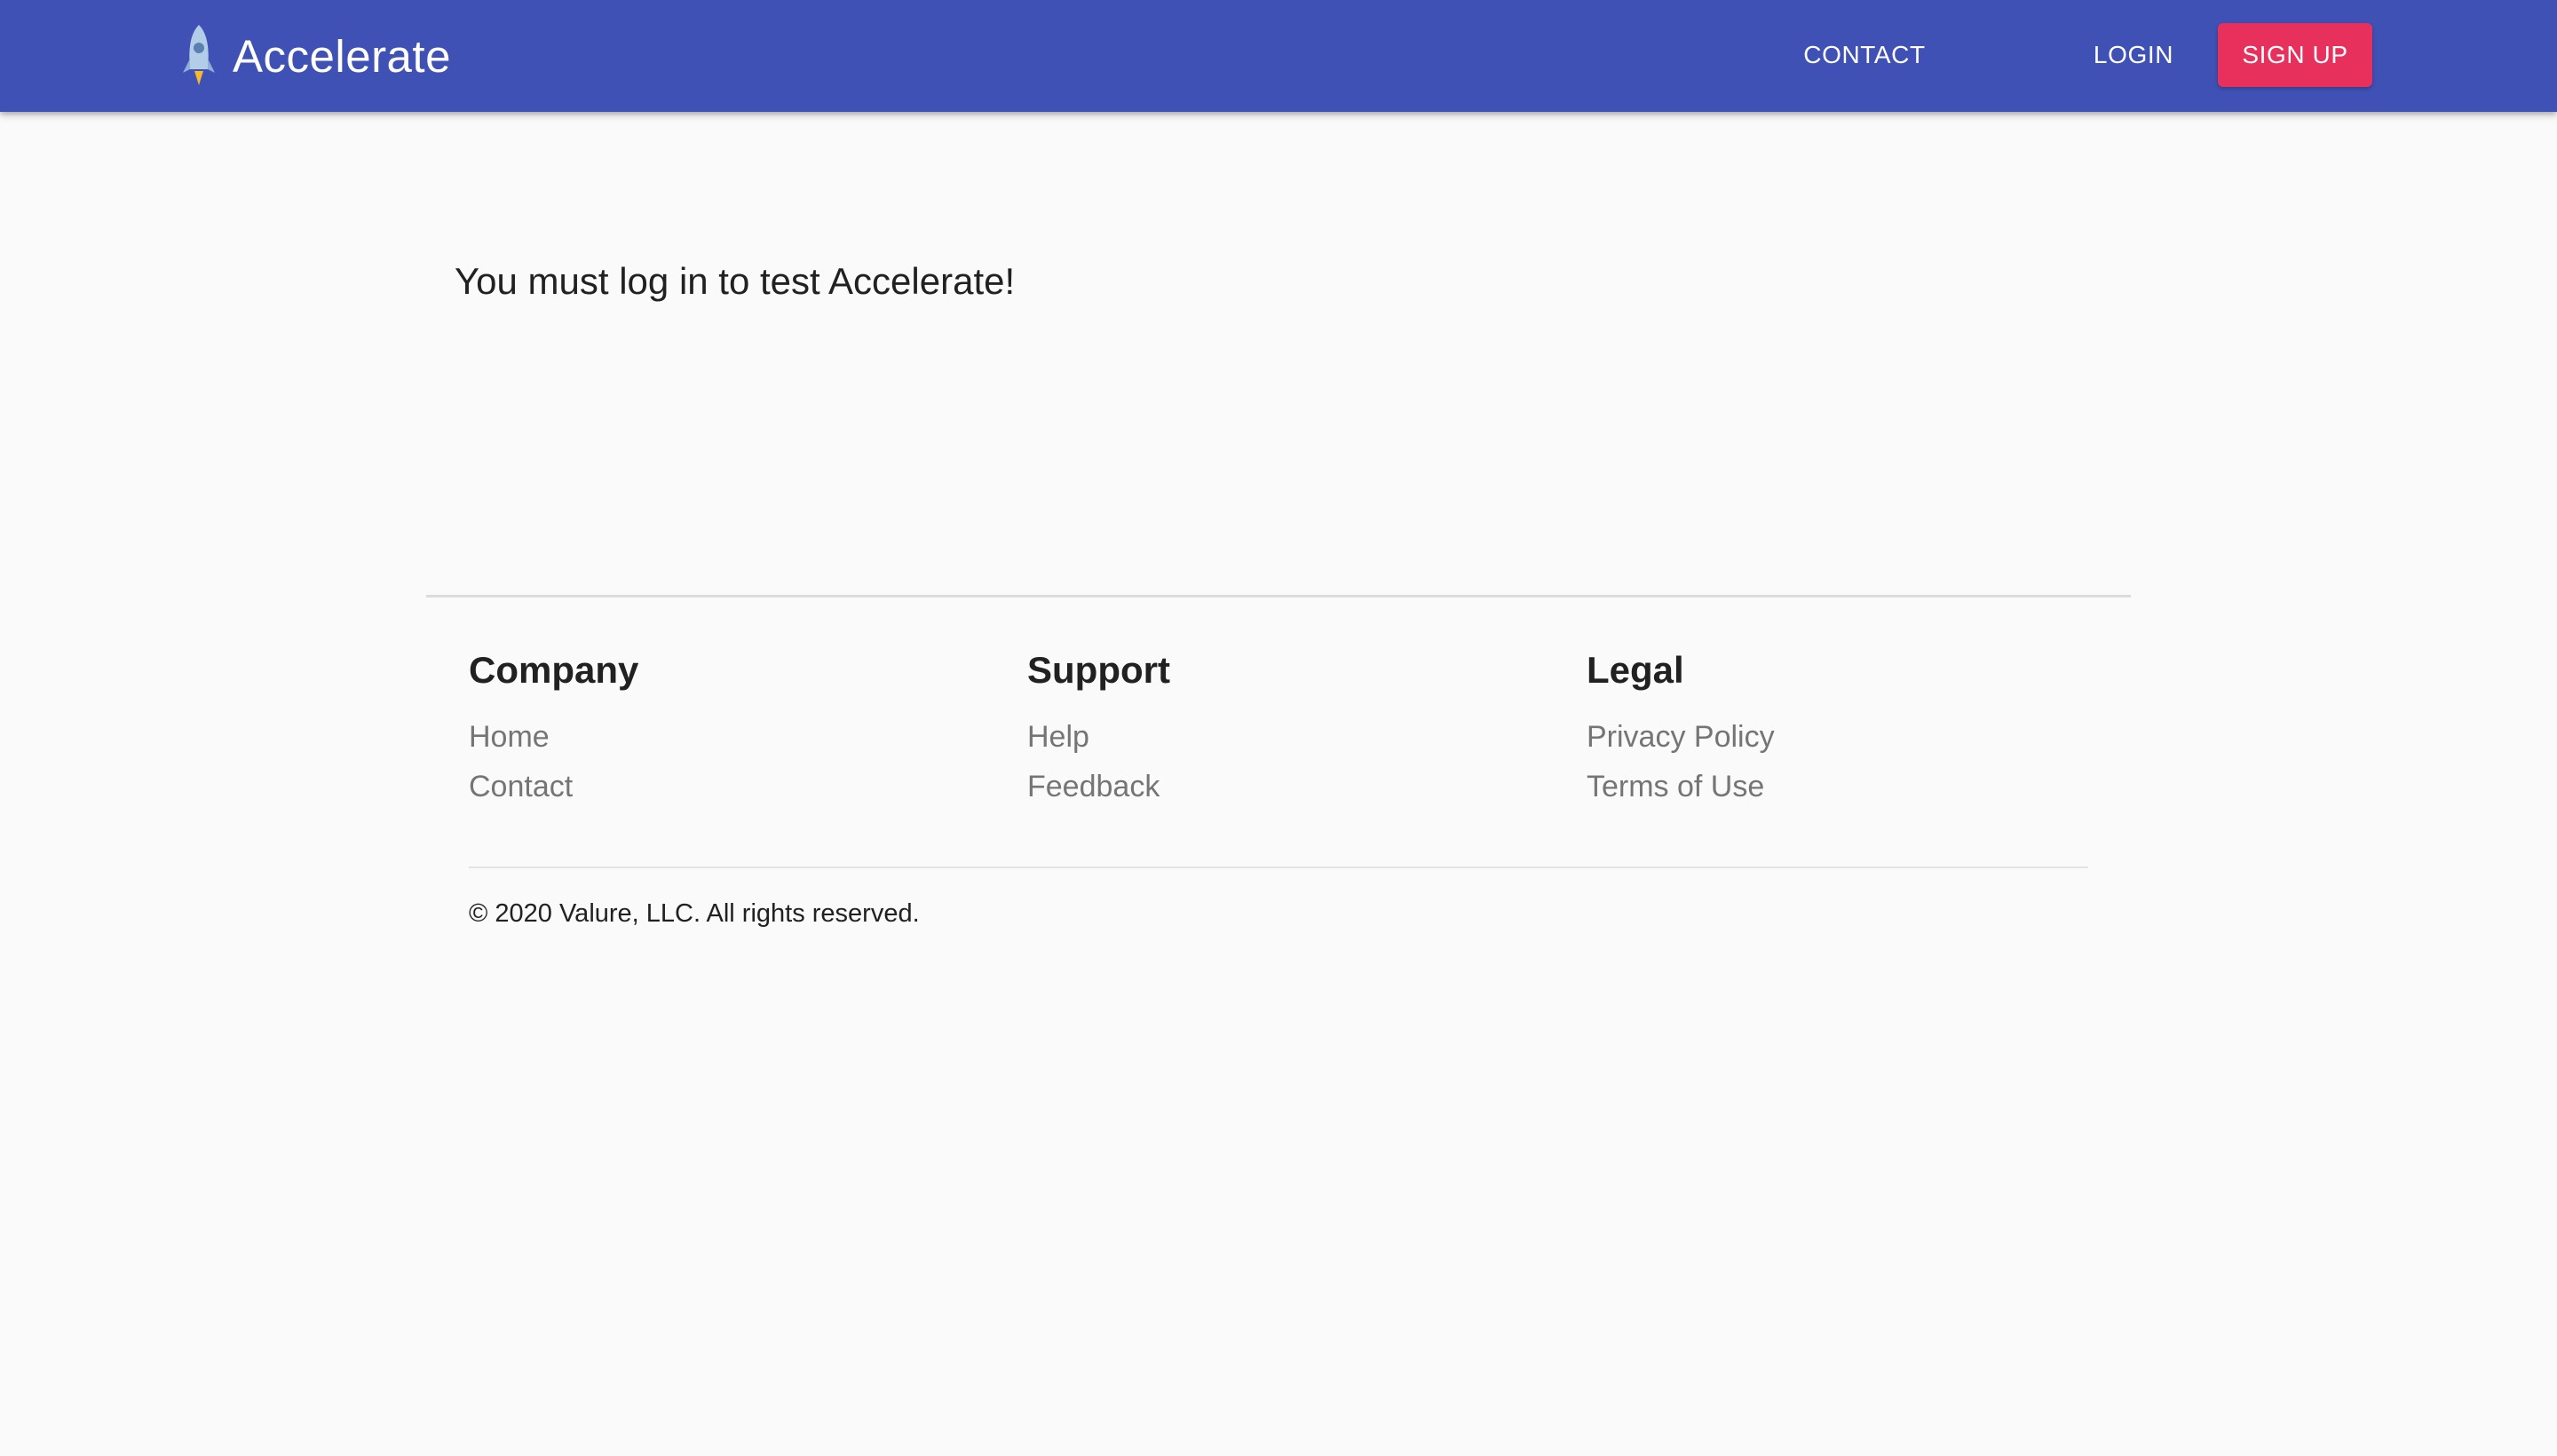 This screenshot has width=2557, height=1456. Describe the element at coordinates (1098, 786) in the screenshot. I see `footer-link-feedback: Feedback` at that location.